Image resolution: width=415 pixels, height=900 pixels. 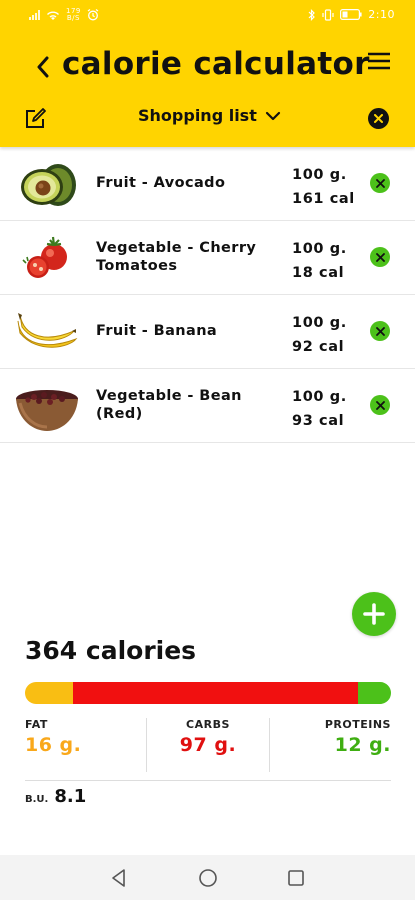 I want to click on list-toolbar: Shopping list, so click(x=207, y=121).